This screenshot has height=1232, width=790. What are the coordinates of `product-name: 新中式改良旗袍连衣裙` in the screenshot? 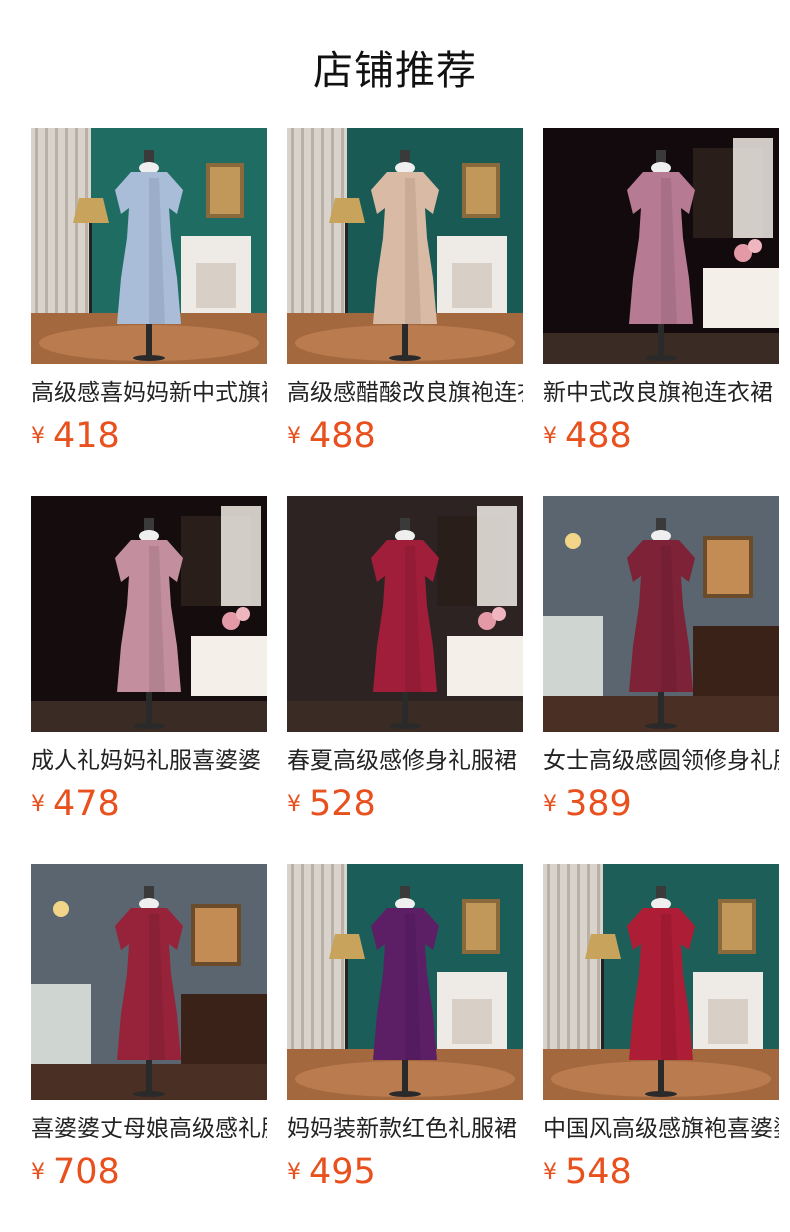 It's located at (661, 393).